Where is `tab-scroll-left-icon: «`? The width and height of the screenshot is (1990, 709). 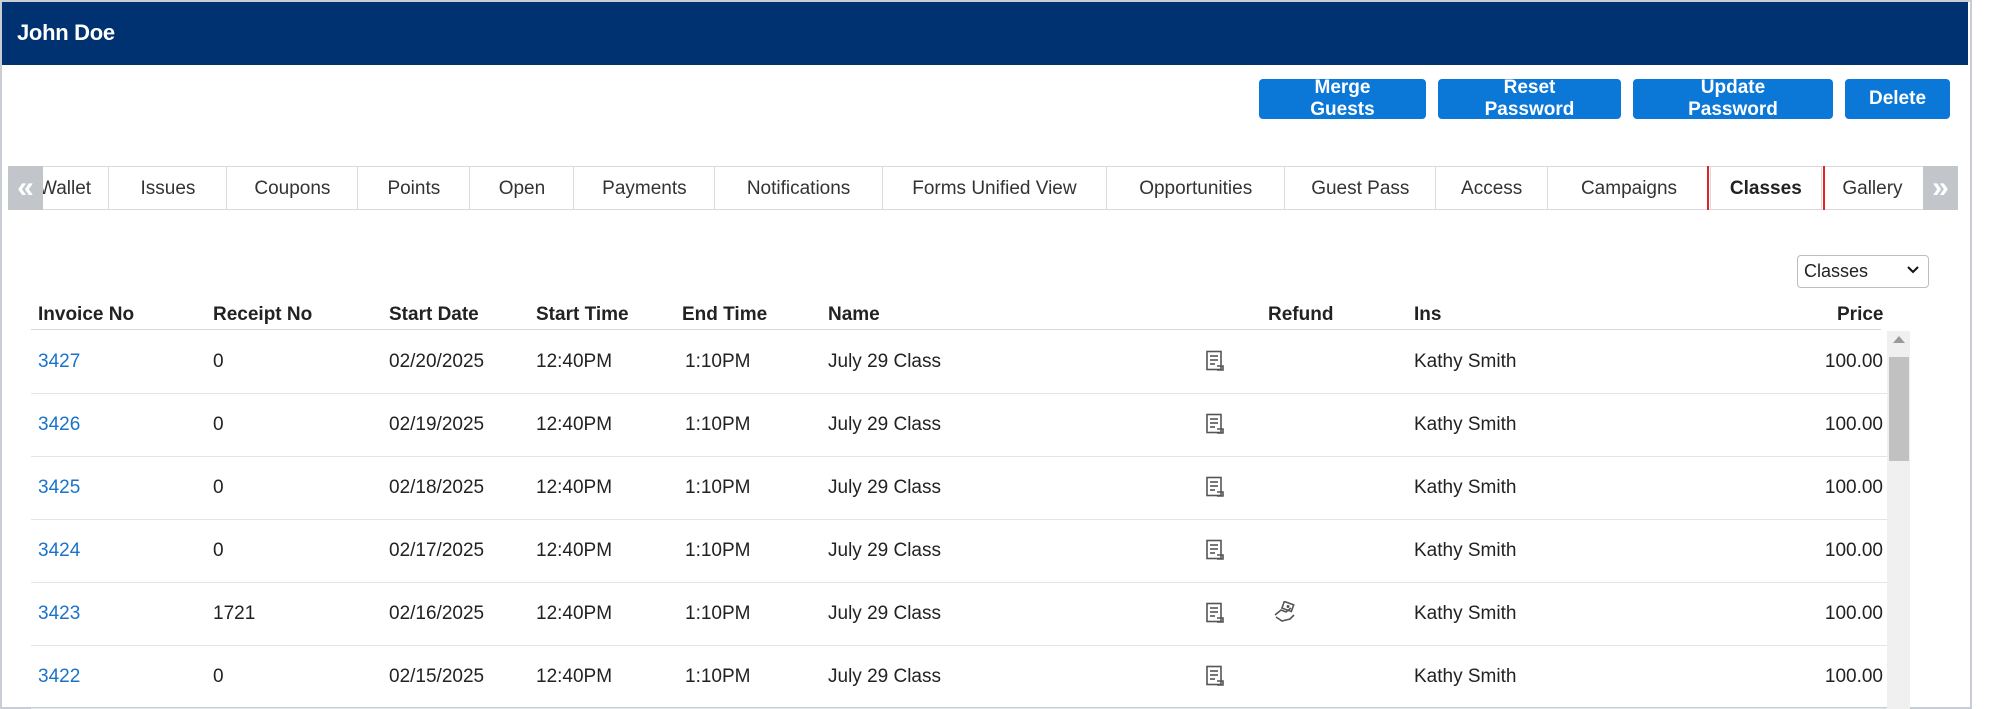 tab-scroll-left-icon: « is located at coordinates (25, 188).